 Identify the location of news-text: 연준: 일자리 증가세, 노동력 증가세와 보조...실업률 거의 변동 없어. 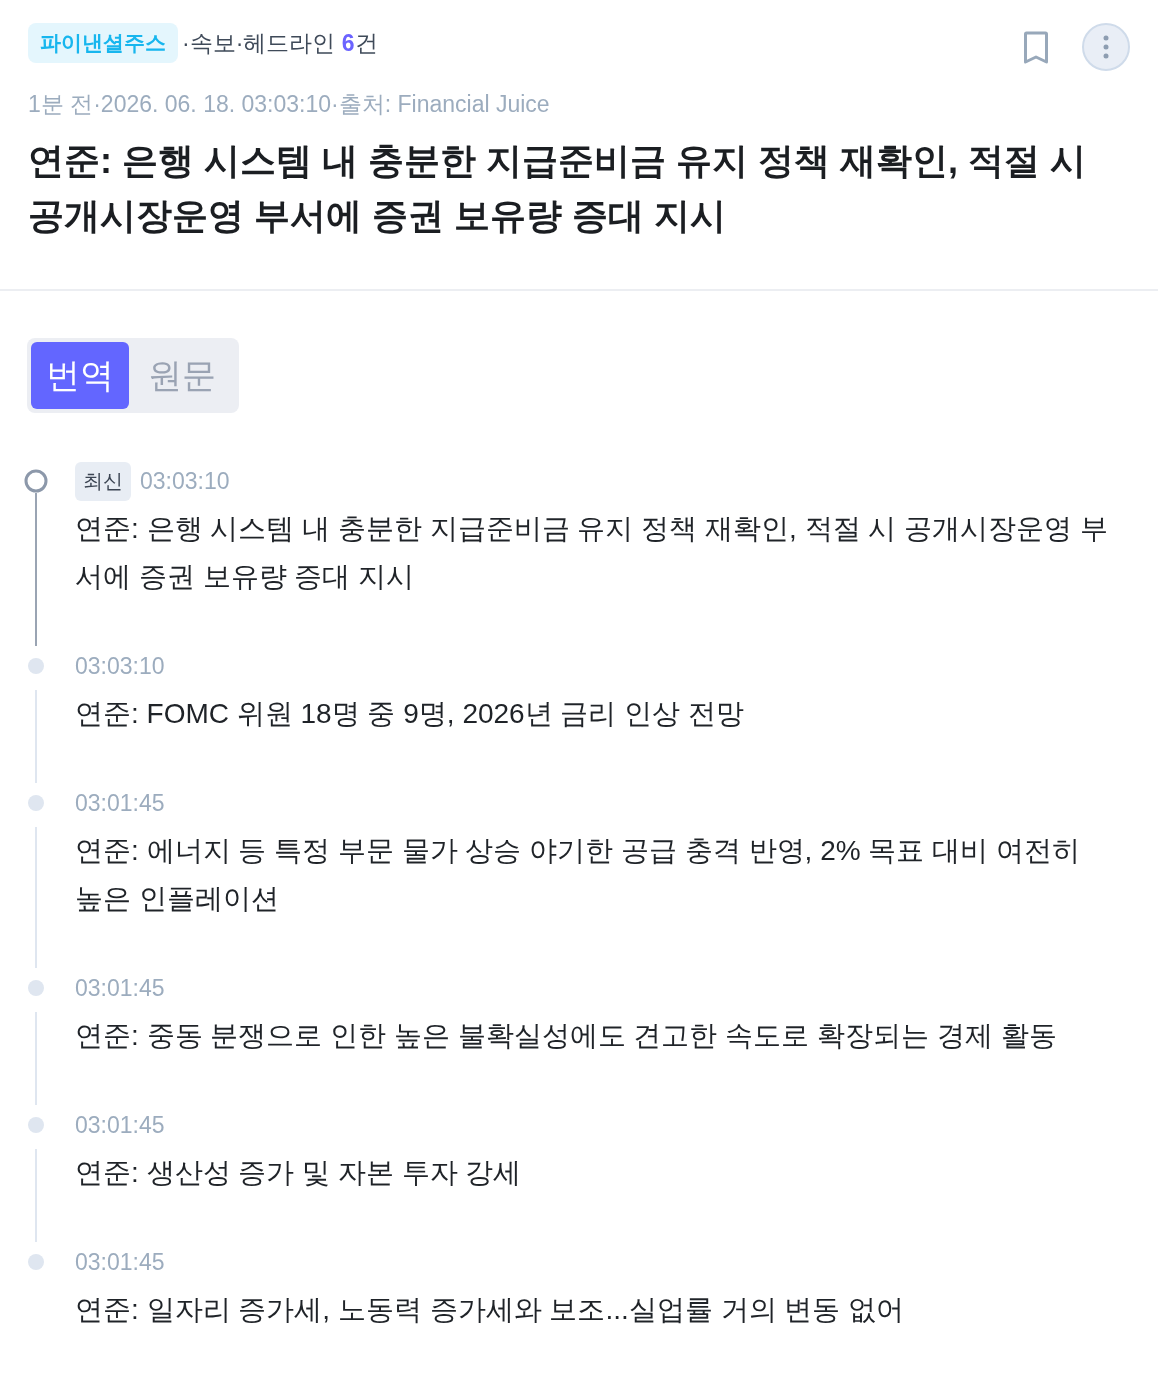
(490, 1310).